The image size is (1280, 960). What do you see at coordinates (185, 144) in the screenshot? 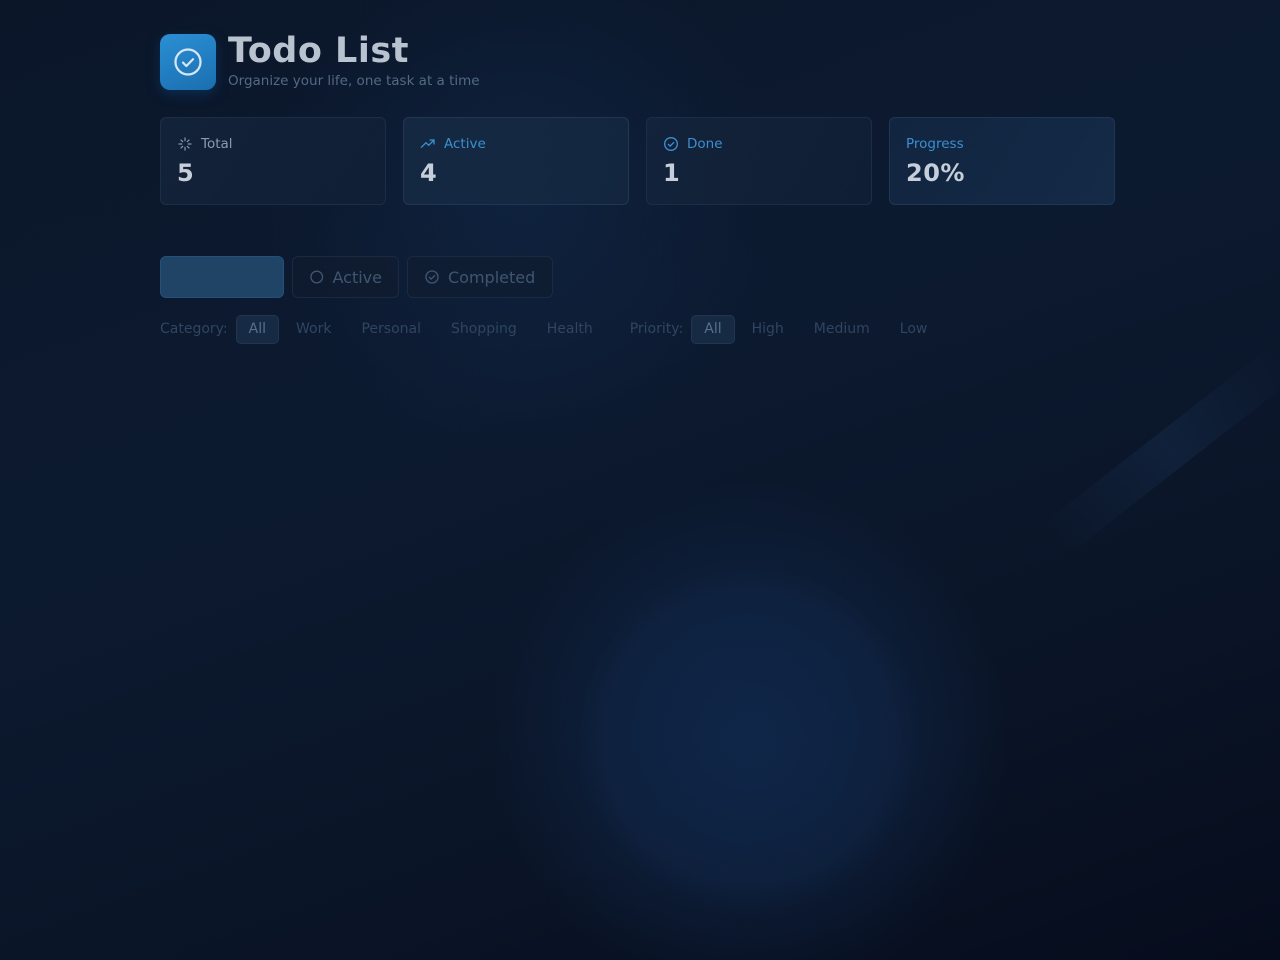
I see `sparkles-icon` at bounding box center [185, 144].